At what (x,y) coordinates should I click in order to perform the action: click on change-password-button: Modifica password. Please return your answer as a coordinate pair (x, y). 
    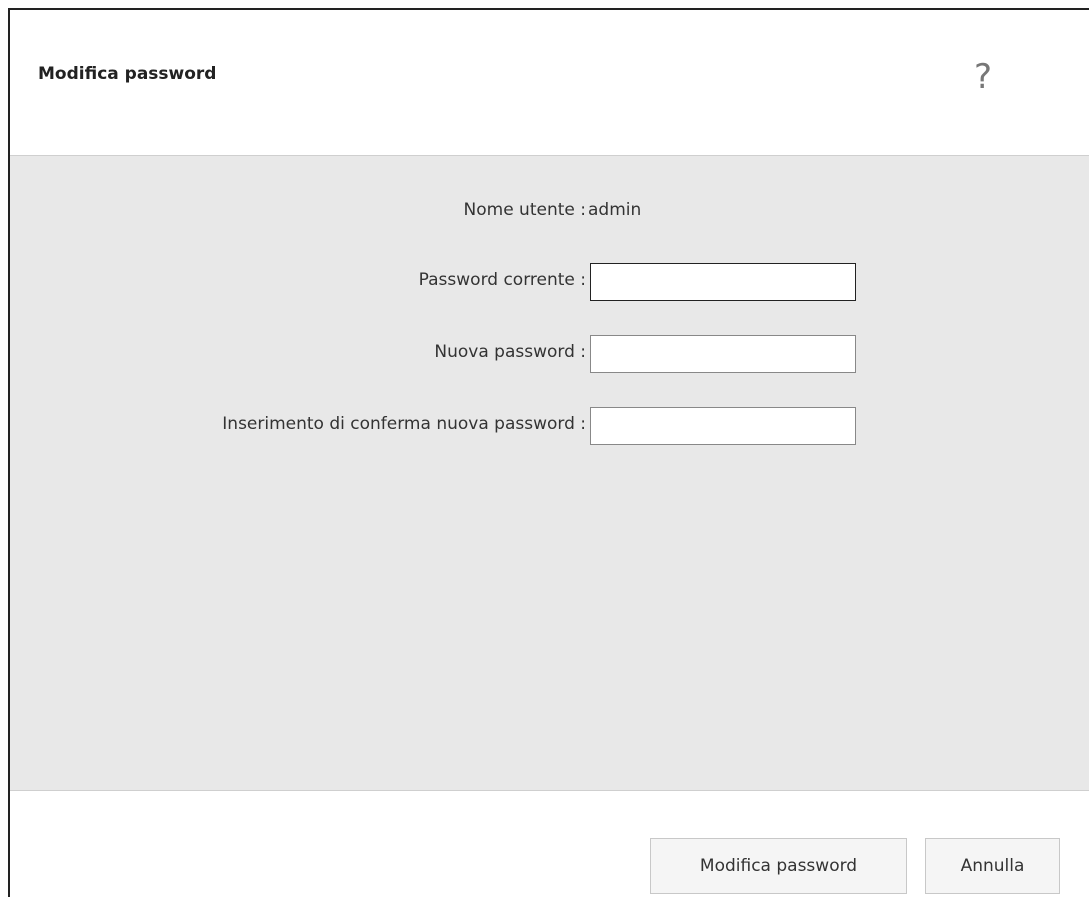
    Looking at the image, I should click on (778, 866).